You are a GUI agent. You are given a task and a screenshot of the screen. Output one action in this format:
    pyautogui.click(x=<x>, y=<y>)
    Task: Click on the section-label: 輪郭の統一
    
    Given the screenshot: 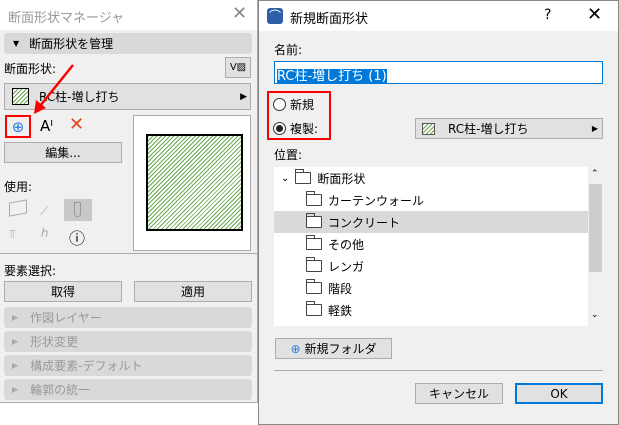 What is the action you would take?
    pyautogui.click(x=60, y=390)
    